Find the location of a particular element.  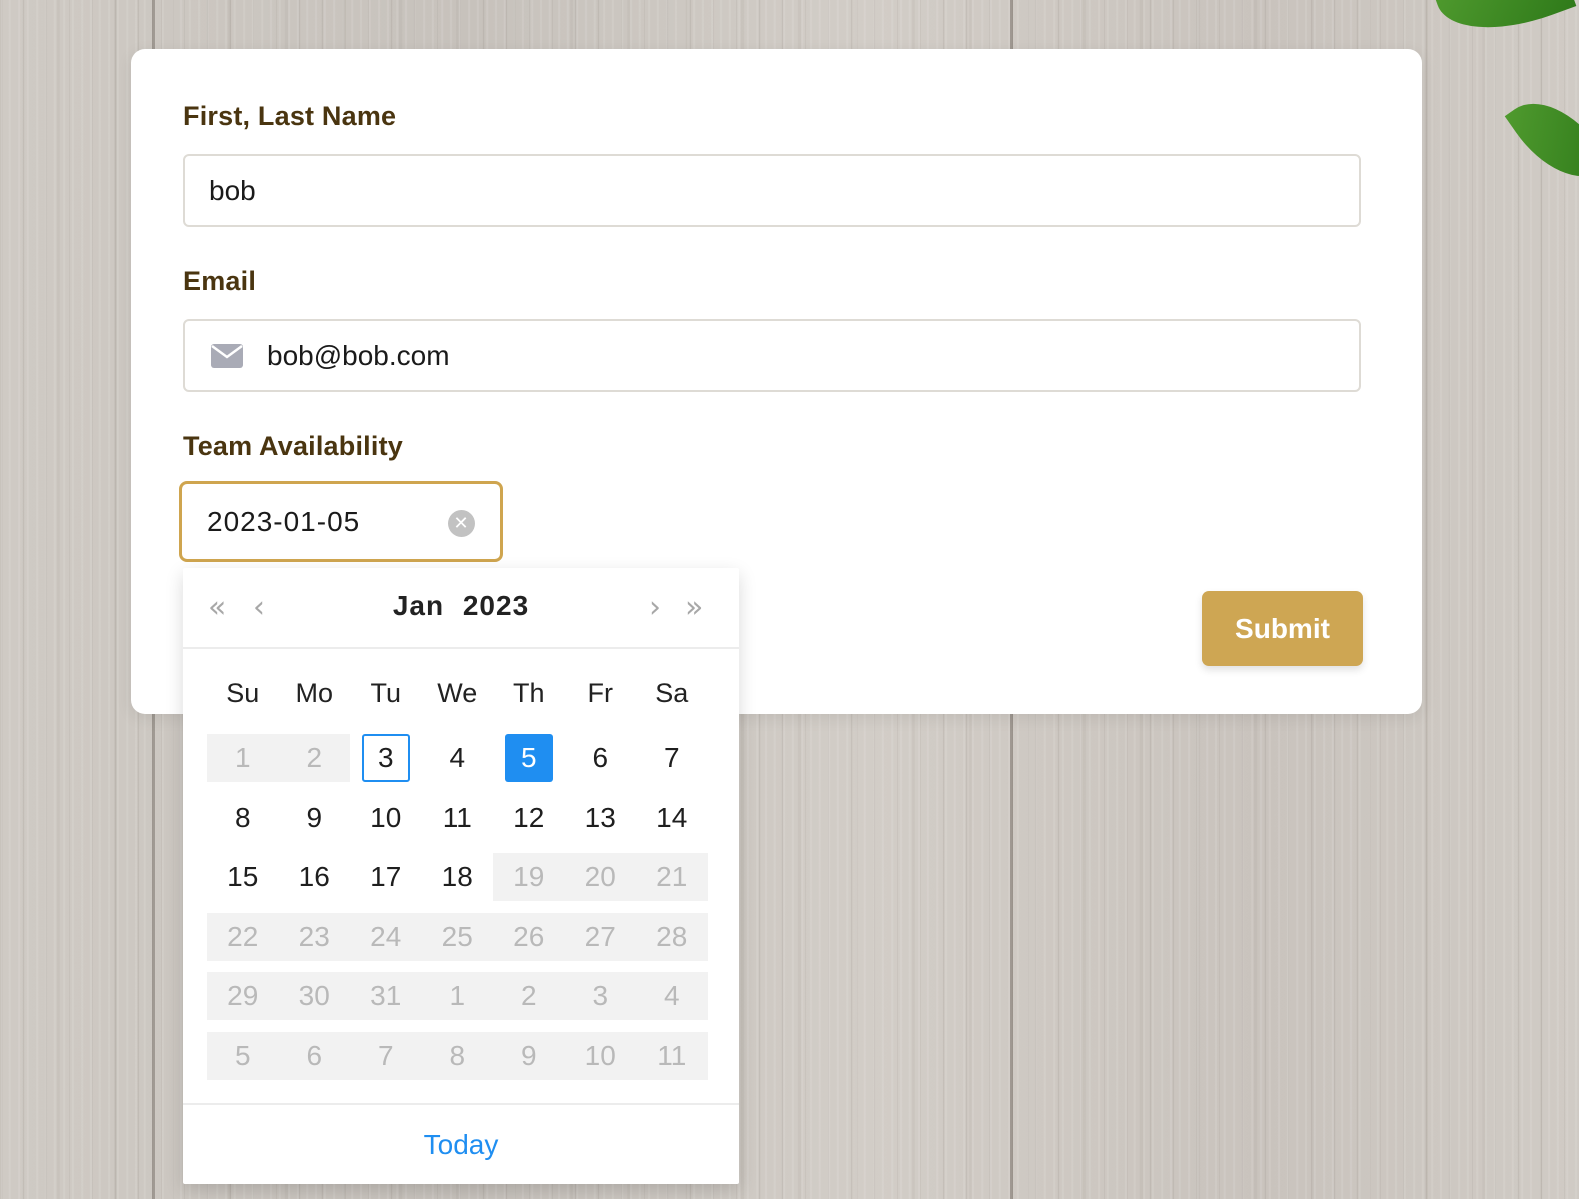

calendar-day-number: 16 is located at coordinates (314, 876).